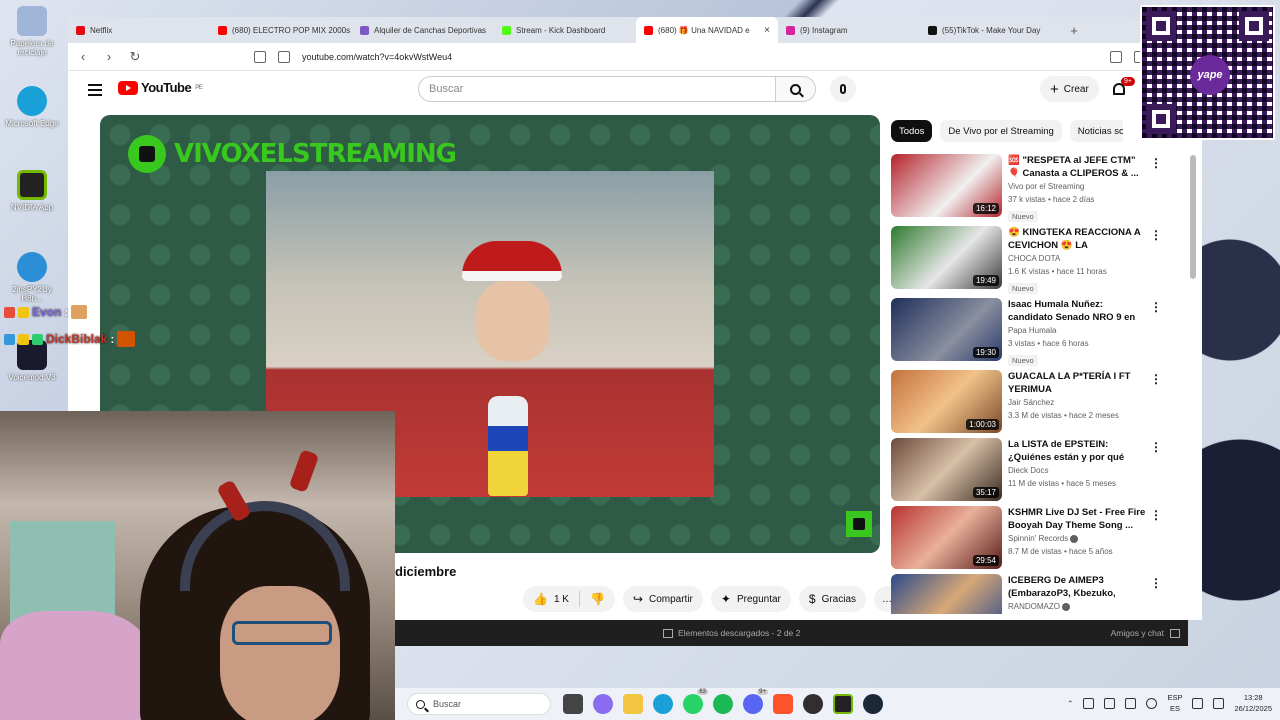 Image resolution: width=1280 pixels, height=720 pixels. Describe the element at coordinates (1145, 633) in the screenshot. I see `friends-chat-button: Amigos y chat` at that location.